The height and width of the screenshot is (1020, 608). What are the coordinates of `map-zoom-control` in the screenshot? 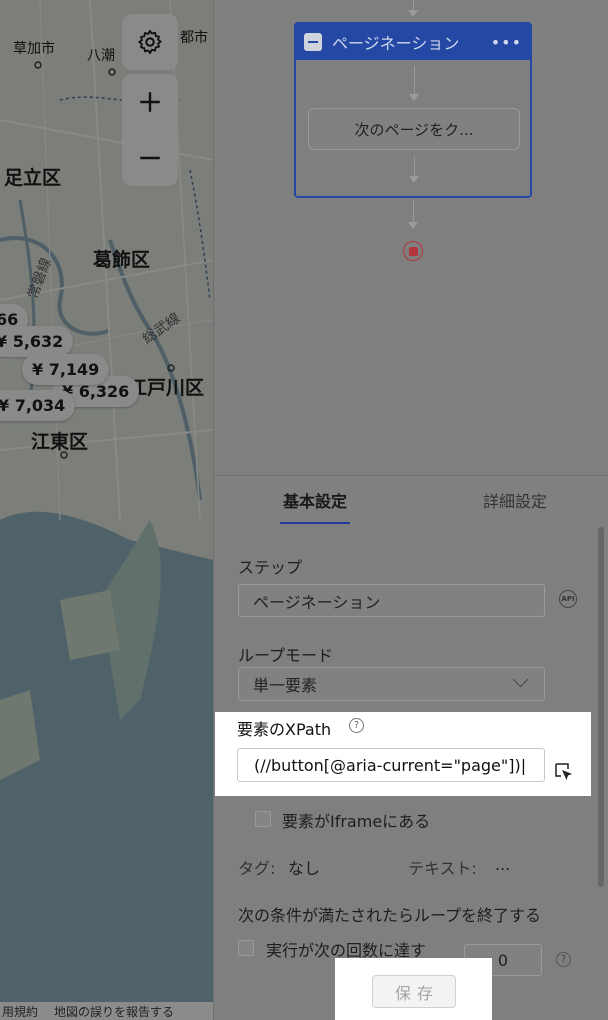 It's located at (150, 130).